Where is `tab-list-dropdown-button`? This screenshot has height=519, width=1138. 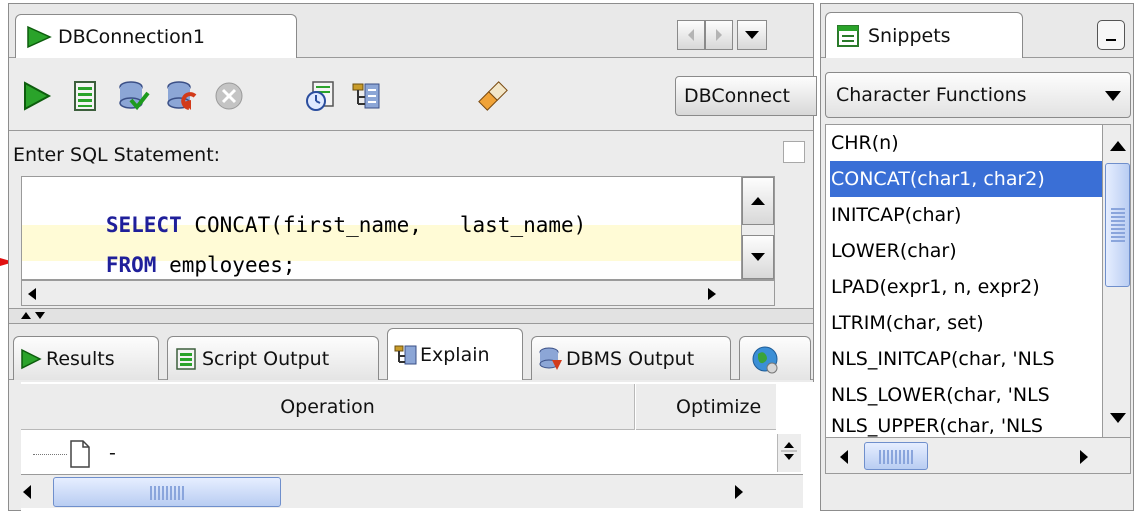
tab-list-dropdown-button is located at coordinates (752, 35).